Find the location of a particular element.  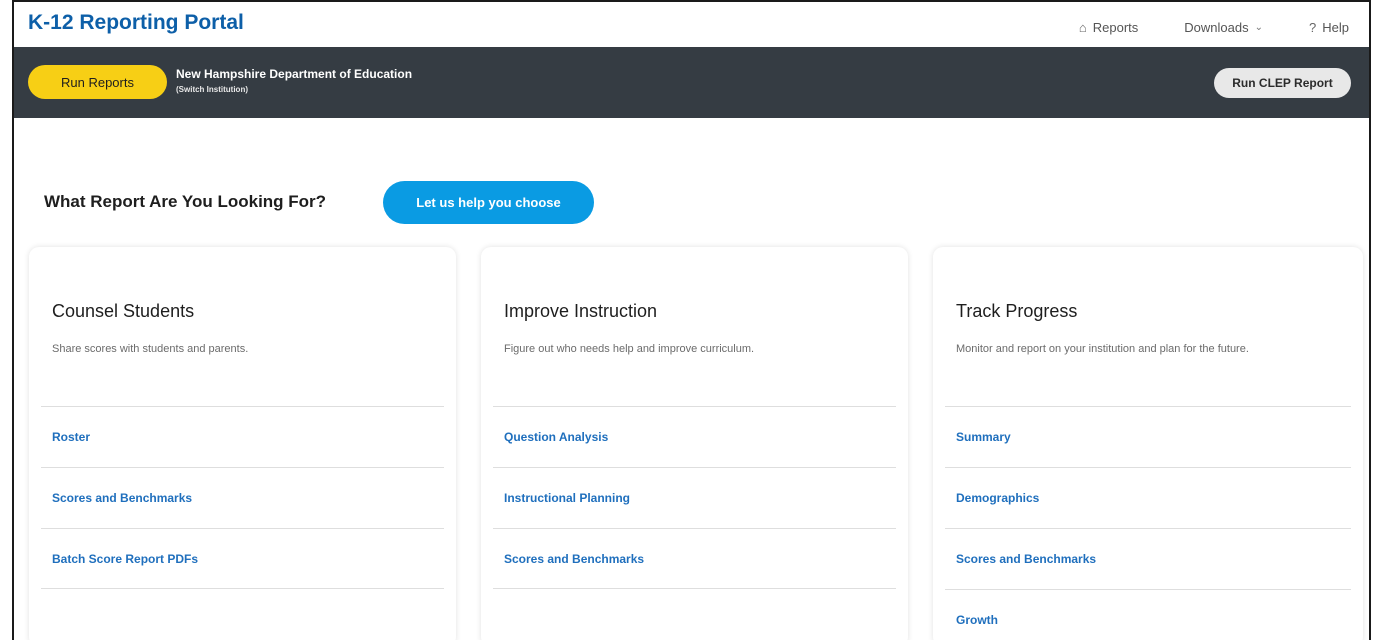

nav-help: ? Help is located at coordinates (1329, 27).